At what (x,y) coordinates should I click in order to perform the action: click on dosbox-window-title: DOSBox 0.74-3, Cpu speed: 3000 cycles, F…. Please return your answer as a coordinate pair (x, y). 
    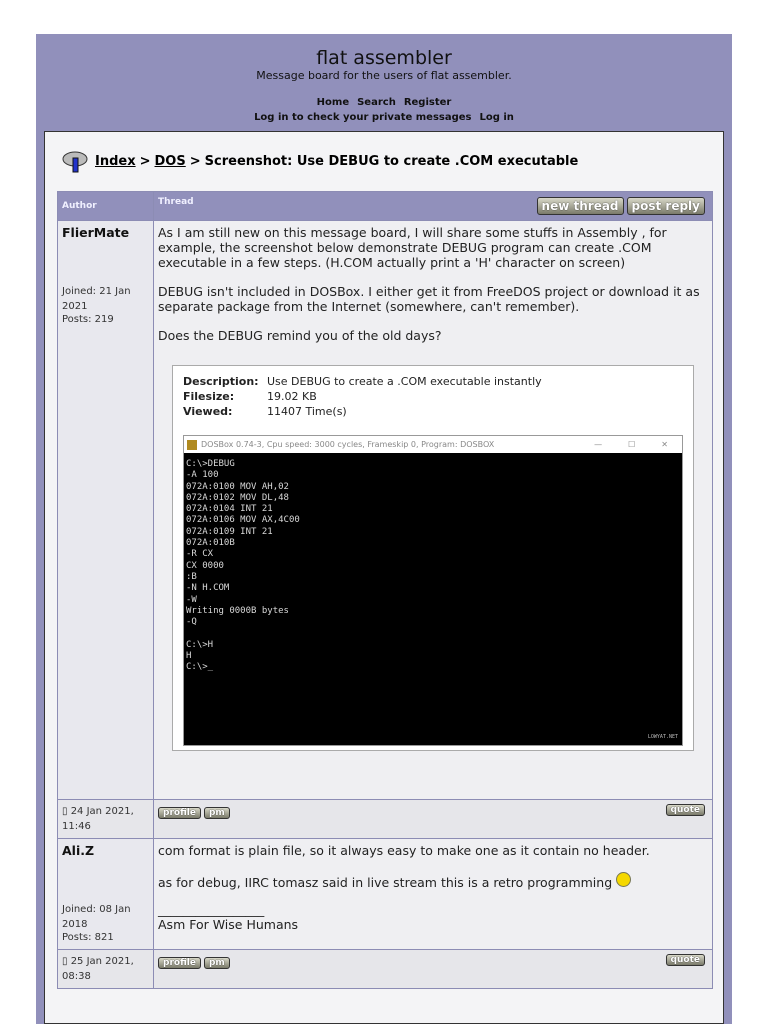
    Looking at the image, I should click on (348, 444).